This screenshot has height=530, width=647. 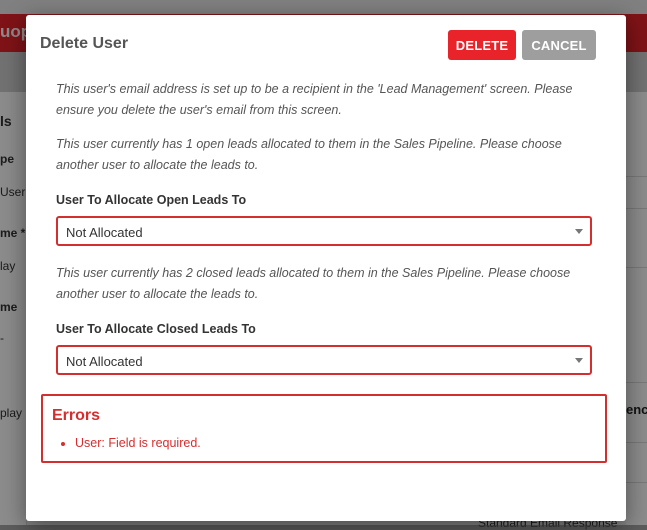 I want to click on closed-leads-label: User To Allocate Closed Leads To, so click(x=156, y=329).